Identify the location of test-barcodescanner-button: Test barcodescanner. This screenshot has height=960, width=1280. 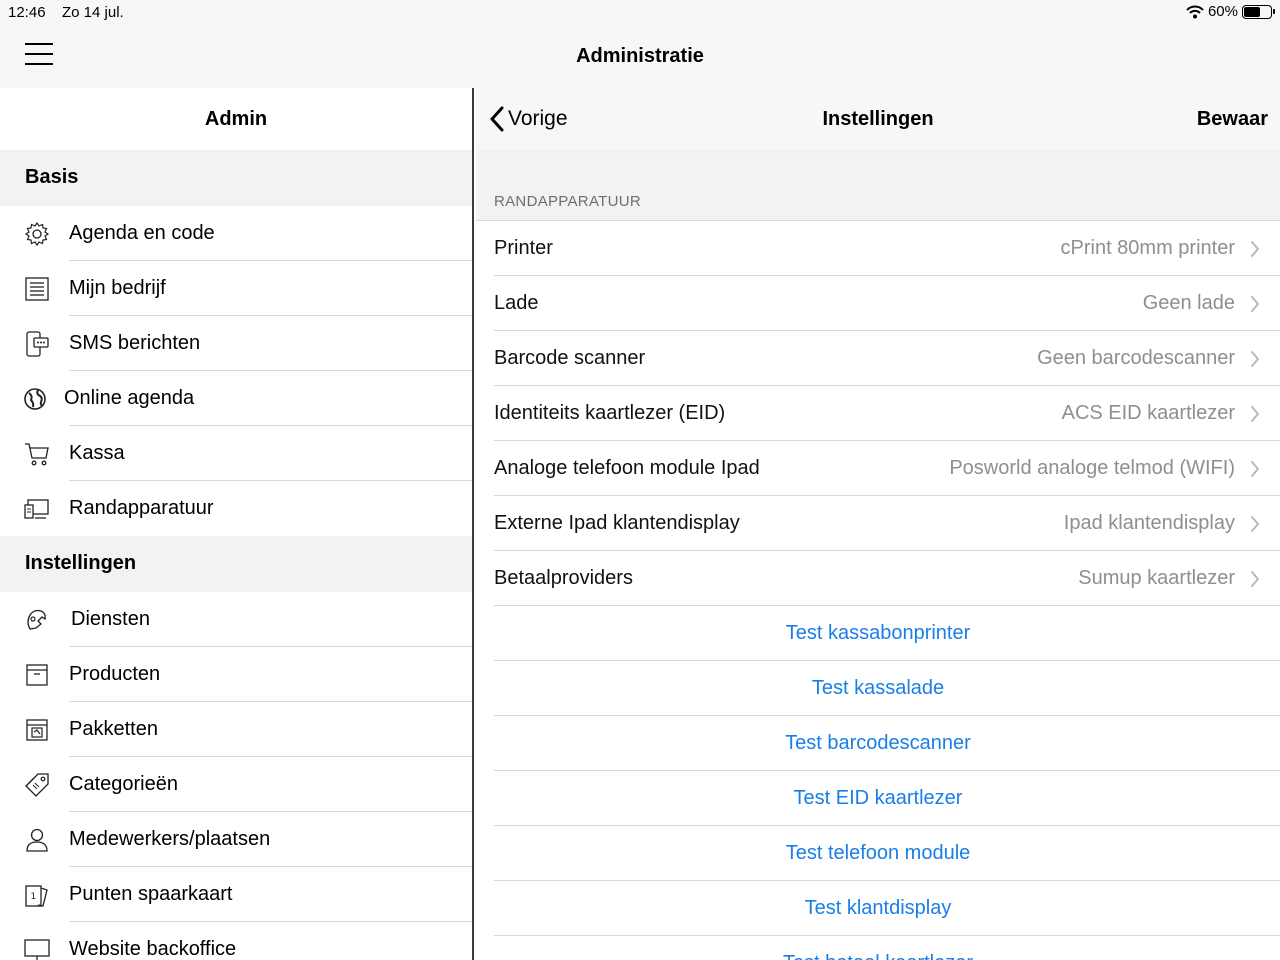
(878, 743).